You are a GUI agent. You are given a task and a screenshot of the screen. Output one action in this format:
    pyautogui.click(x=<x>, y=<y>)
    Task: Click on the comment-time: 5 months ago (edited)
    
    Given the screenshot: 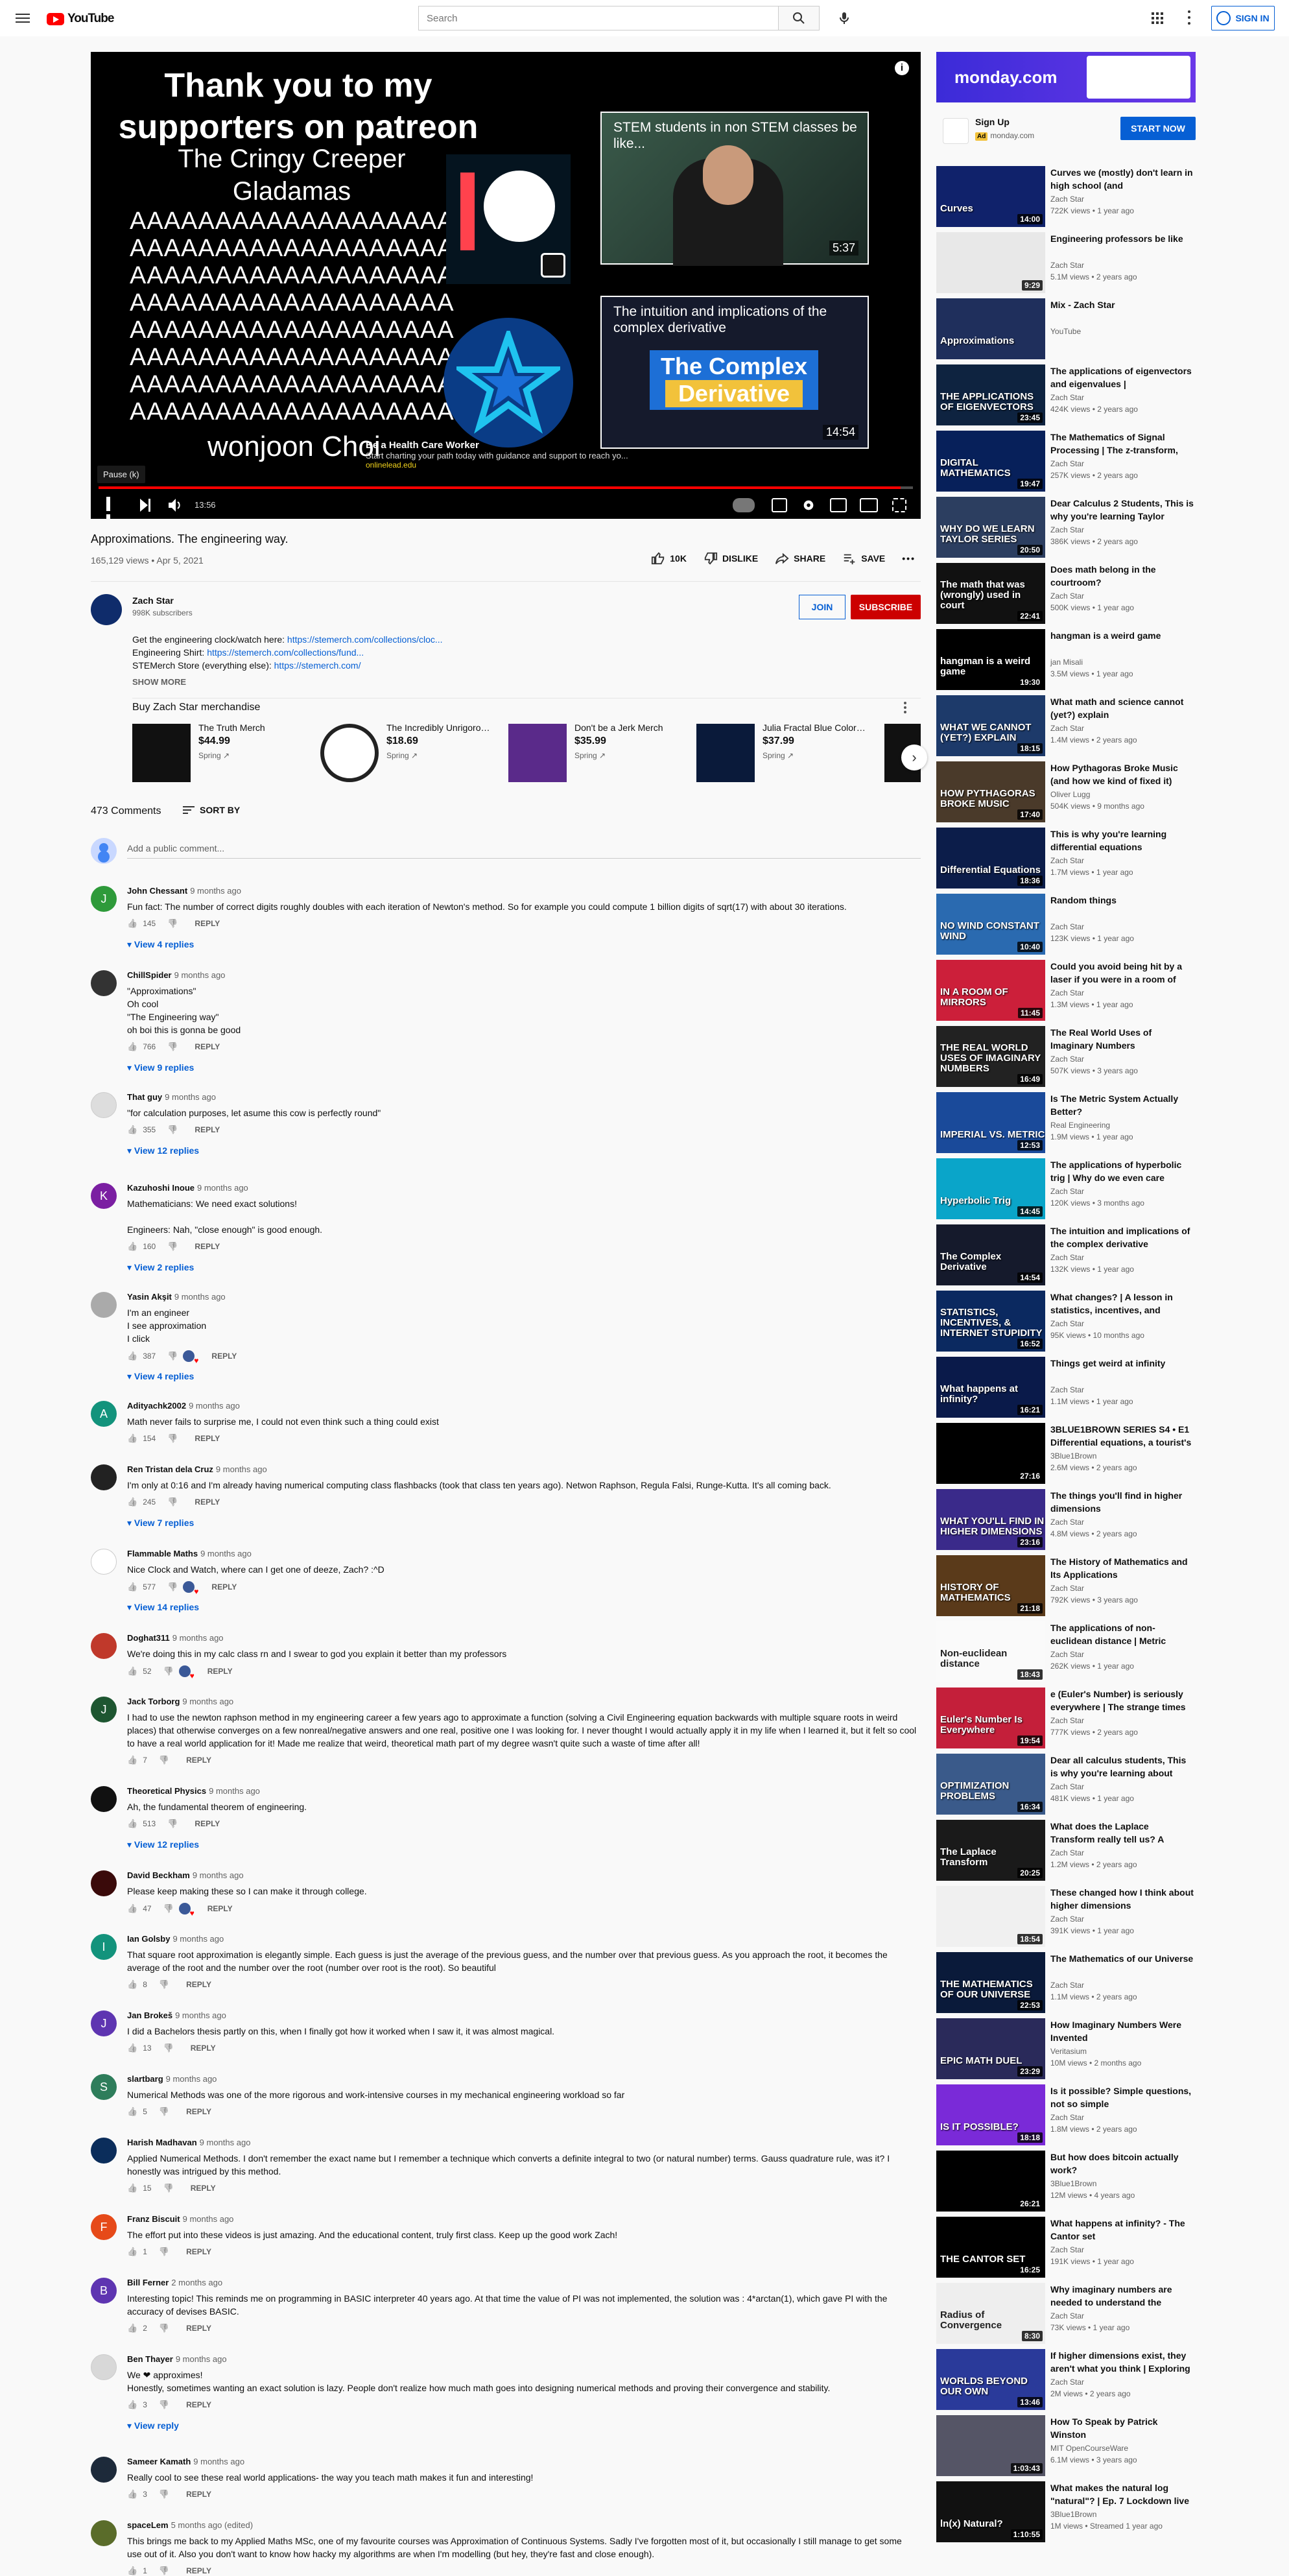 What is the action you would take?
    pyautogui.click(x=212, y=2525)
    